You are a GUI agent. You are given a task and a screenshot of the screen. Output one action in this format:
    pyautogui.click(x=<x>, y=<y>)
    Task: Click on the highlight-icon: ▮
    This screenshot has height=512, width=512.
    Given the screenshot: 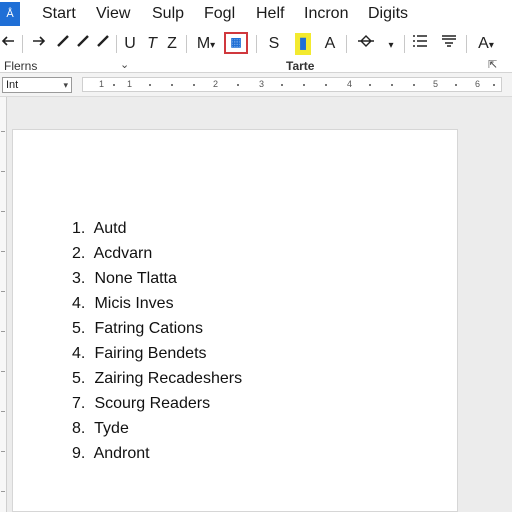 What is the action you would take?
    pyautogui.click(x=303, y=44)
    